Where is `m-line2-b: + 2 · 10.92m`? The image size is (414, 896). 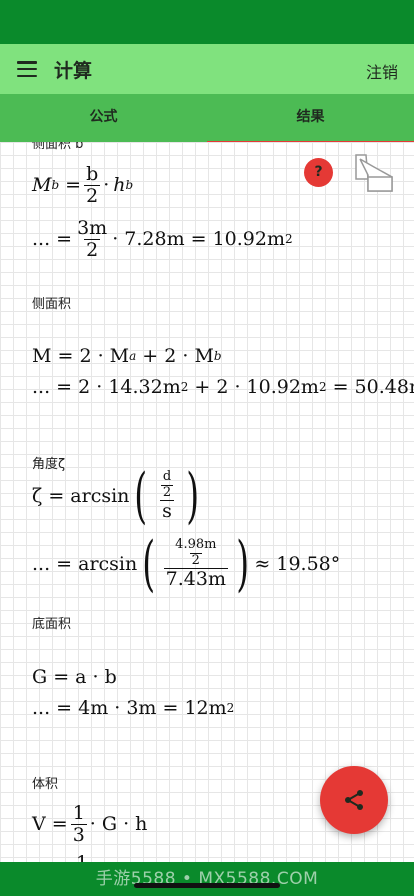 m-line2-b: + 2 · 10.92m is located at coordinates (256, 387).